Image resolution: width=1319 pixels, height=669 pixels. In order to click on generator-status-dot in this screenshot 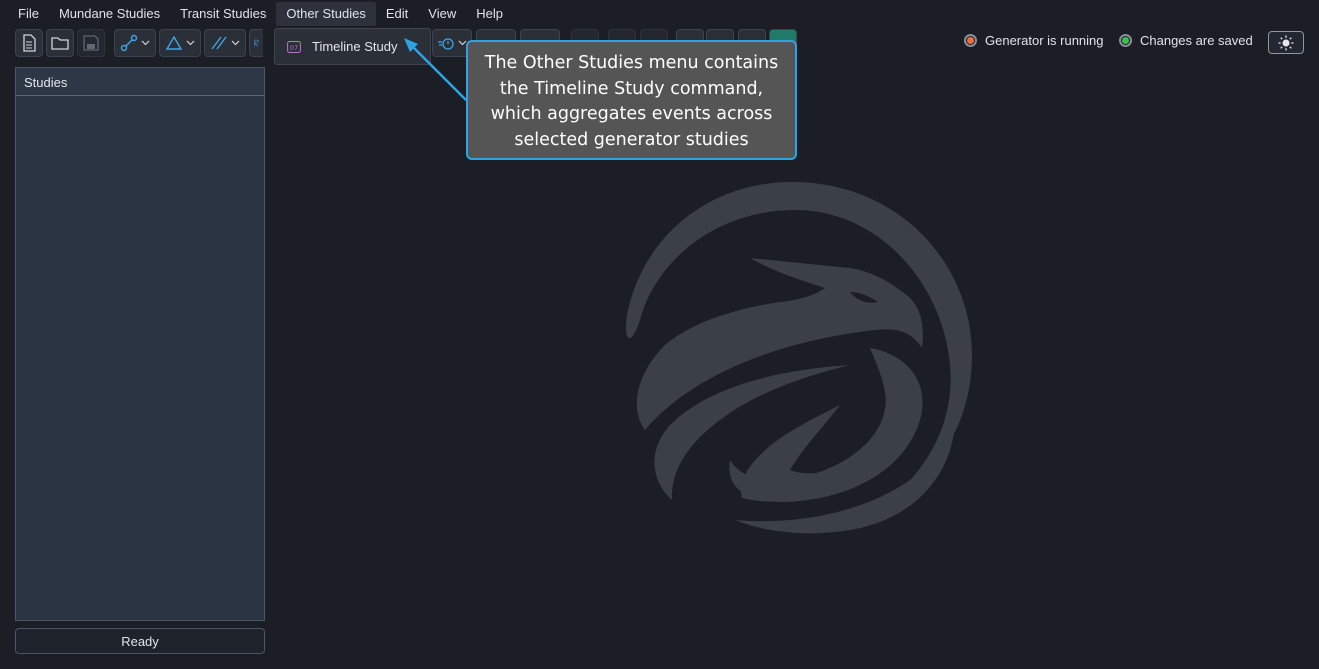, I will do `click(970, 40)`.